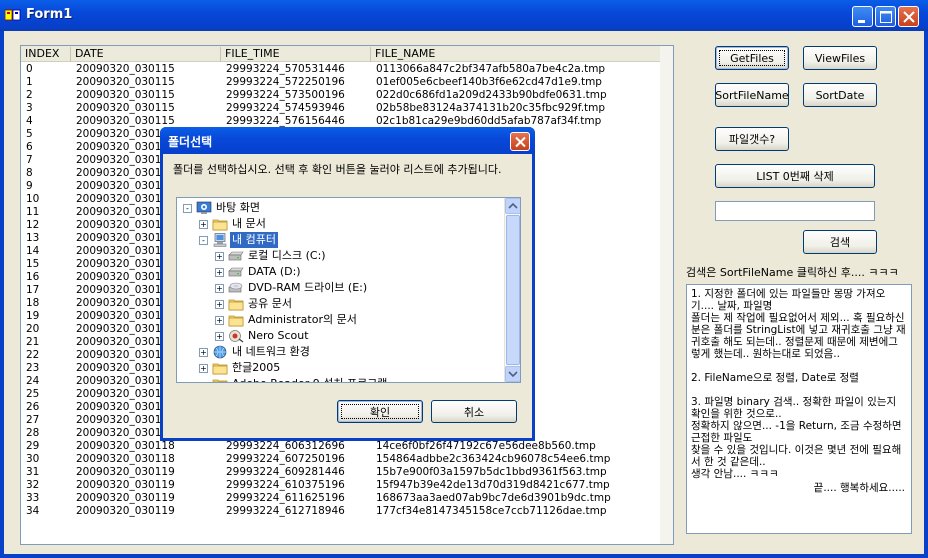 This screenshot has height=558, width=928. I want to click on tree-item: - 바탕 화면, so click(341, 208).